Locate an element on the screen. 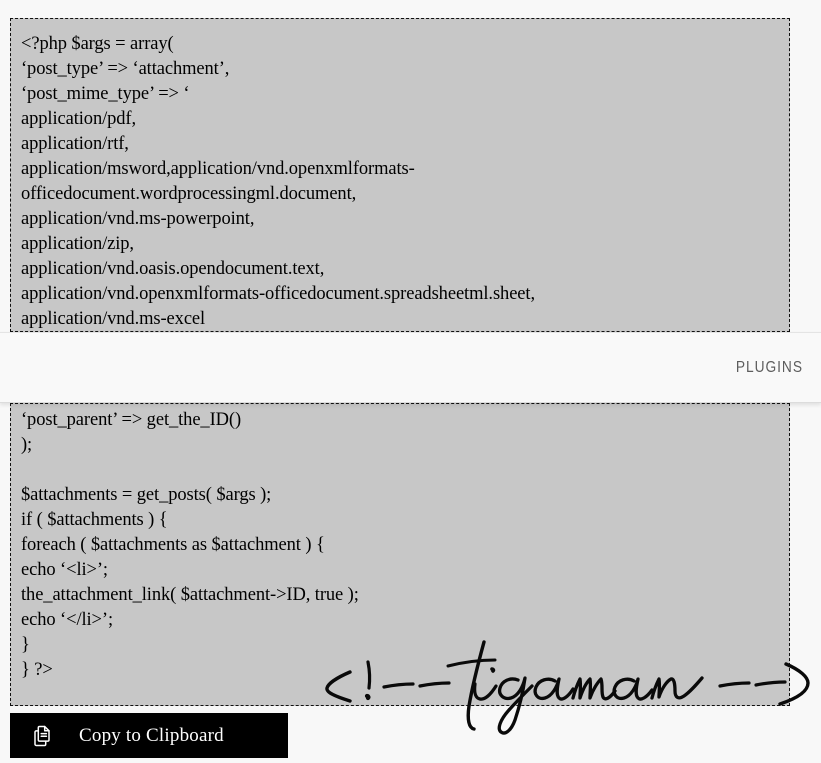  code-line: ‘post_type’ => ‘attachment’, is located at coordinates (125, 69).